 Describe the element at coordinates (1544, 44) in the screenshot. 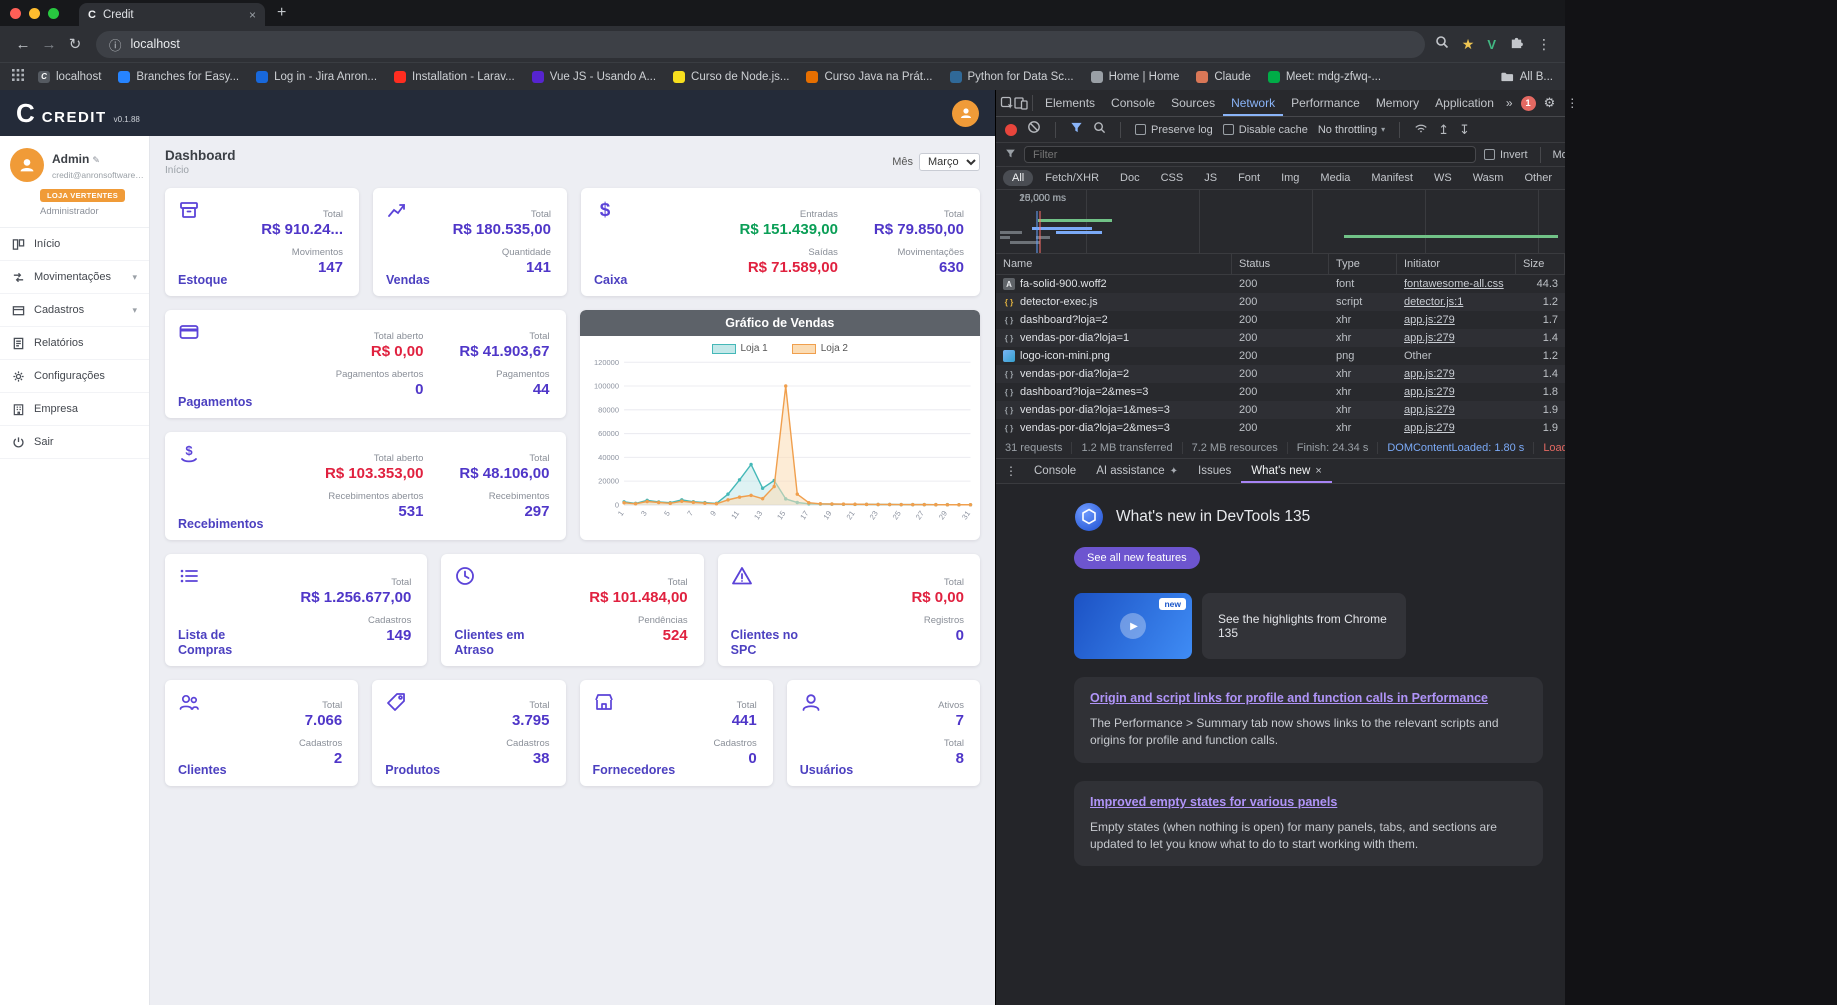

I see `browser-menu-icon: ⋮` at that location.